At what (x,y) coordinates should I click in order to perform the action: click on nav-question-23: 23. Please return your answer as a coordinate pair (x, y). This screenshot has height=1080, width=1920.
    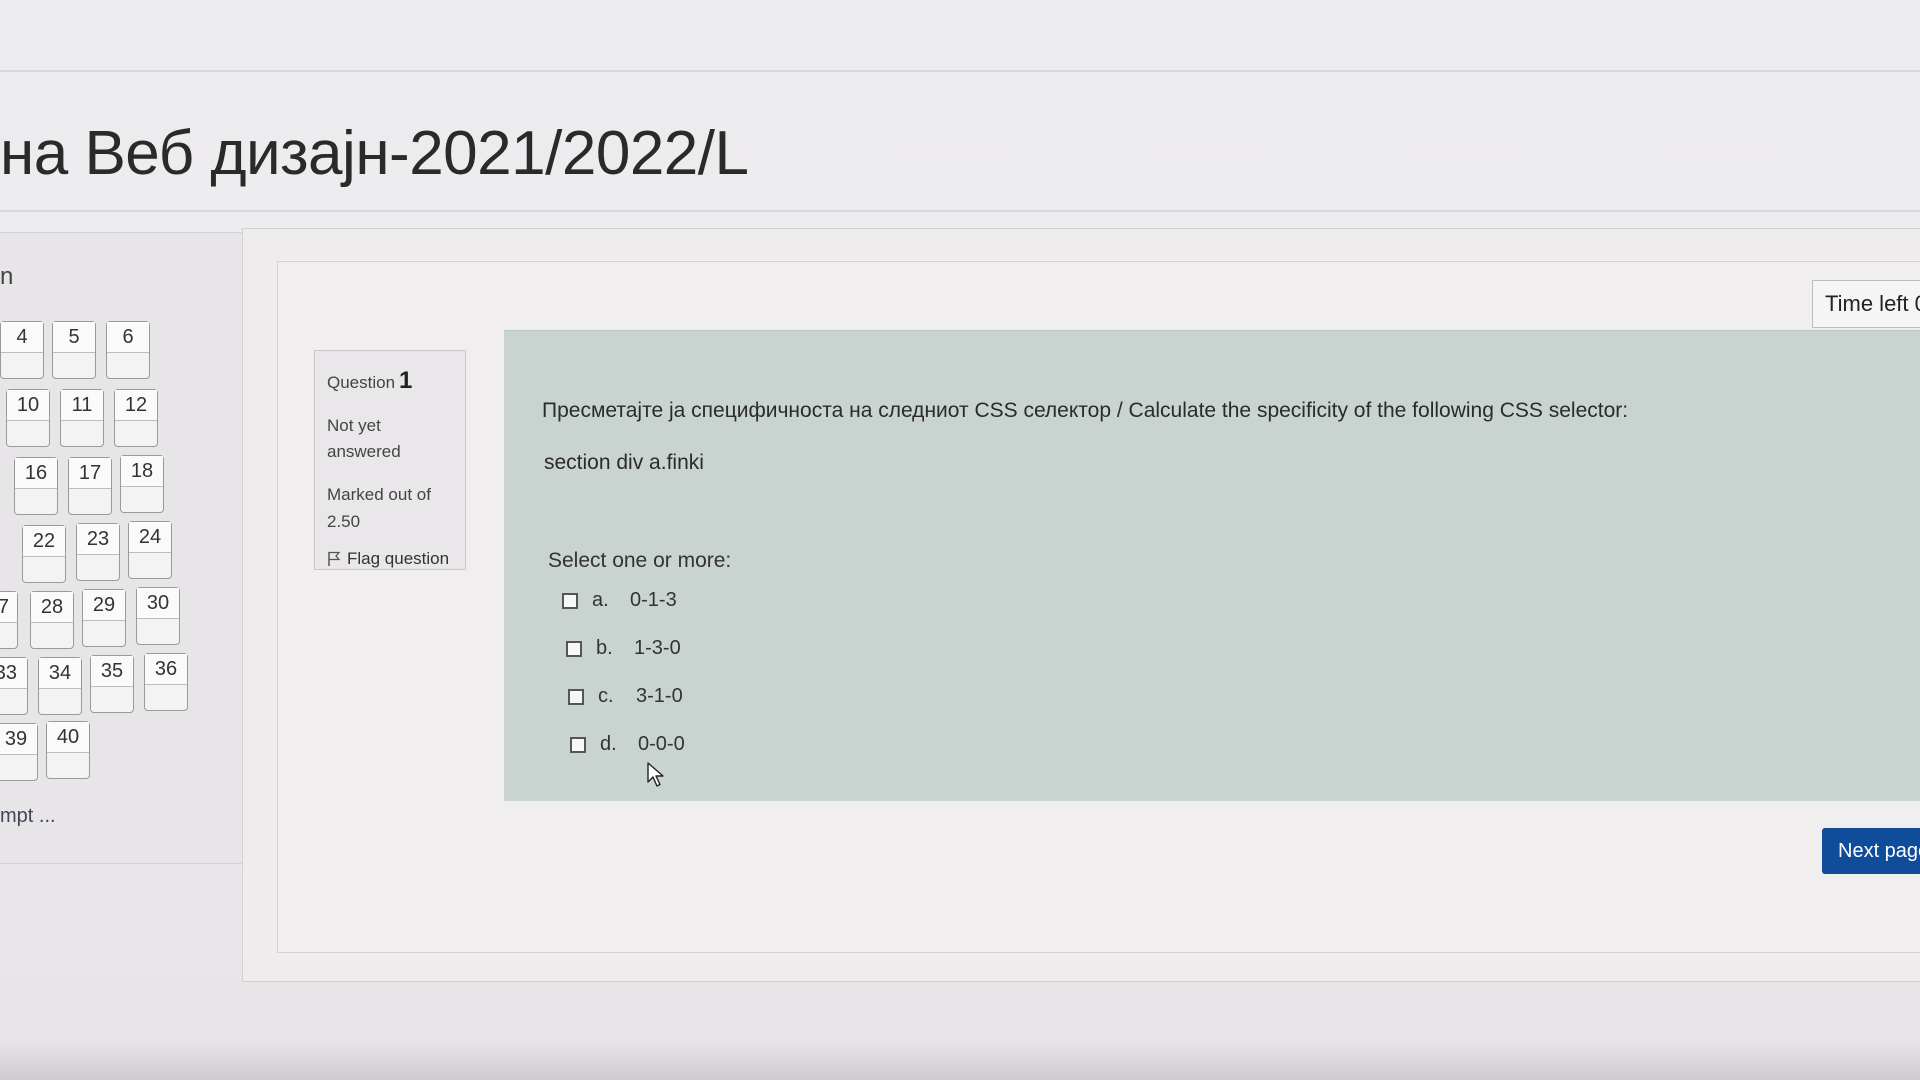
    Looking at the image, I should click on (98, 552).